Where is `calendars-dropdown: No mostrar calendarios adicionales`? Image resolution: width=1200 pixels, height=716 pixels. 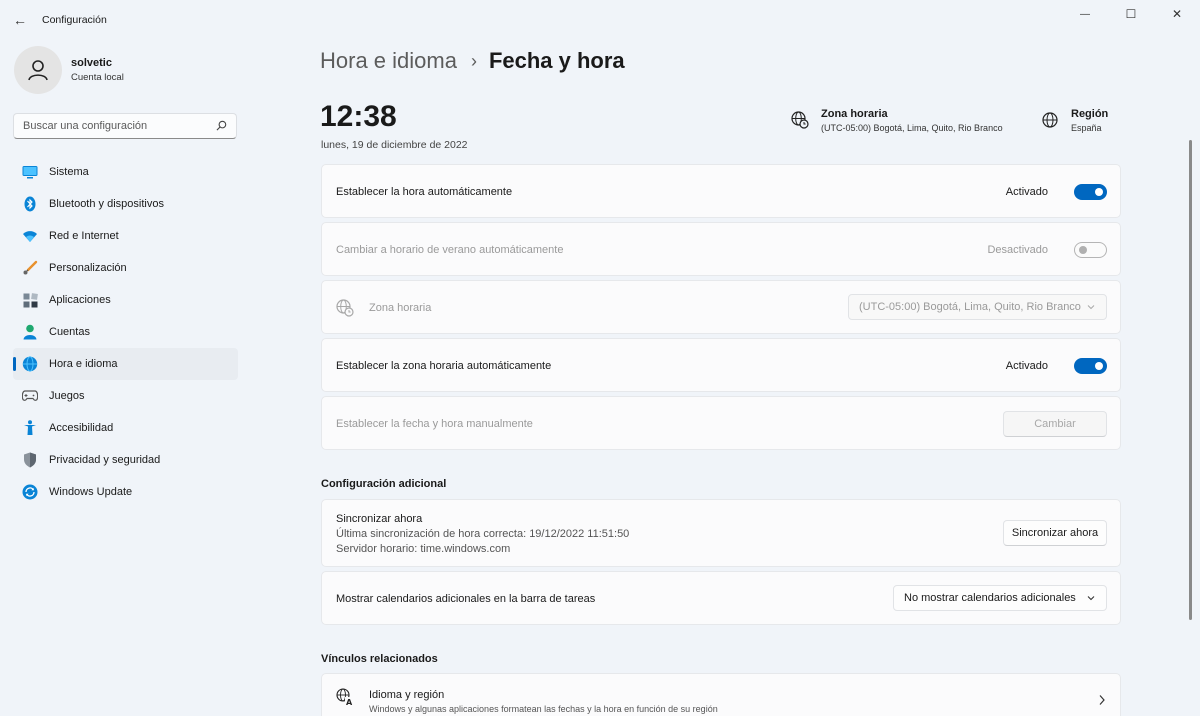 calendars-dropdown: No mostrar calendarios adicionales is located at coordinates (1000, 598).